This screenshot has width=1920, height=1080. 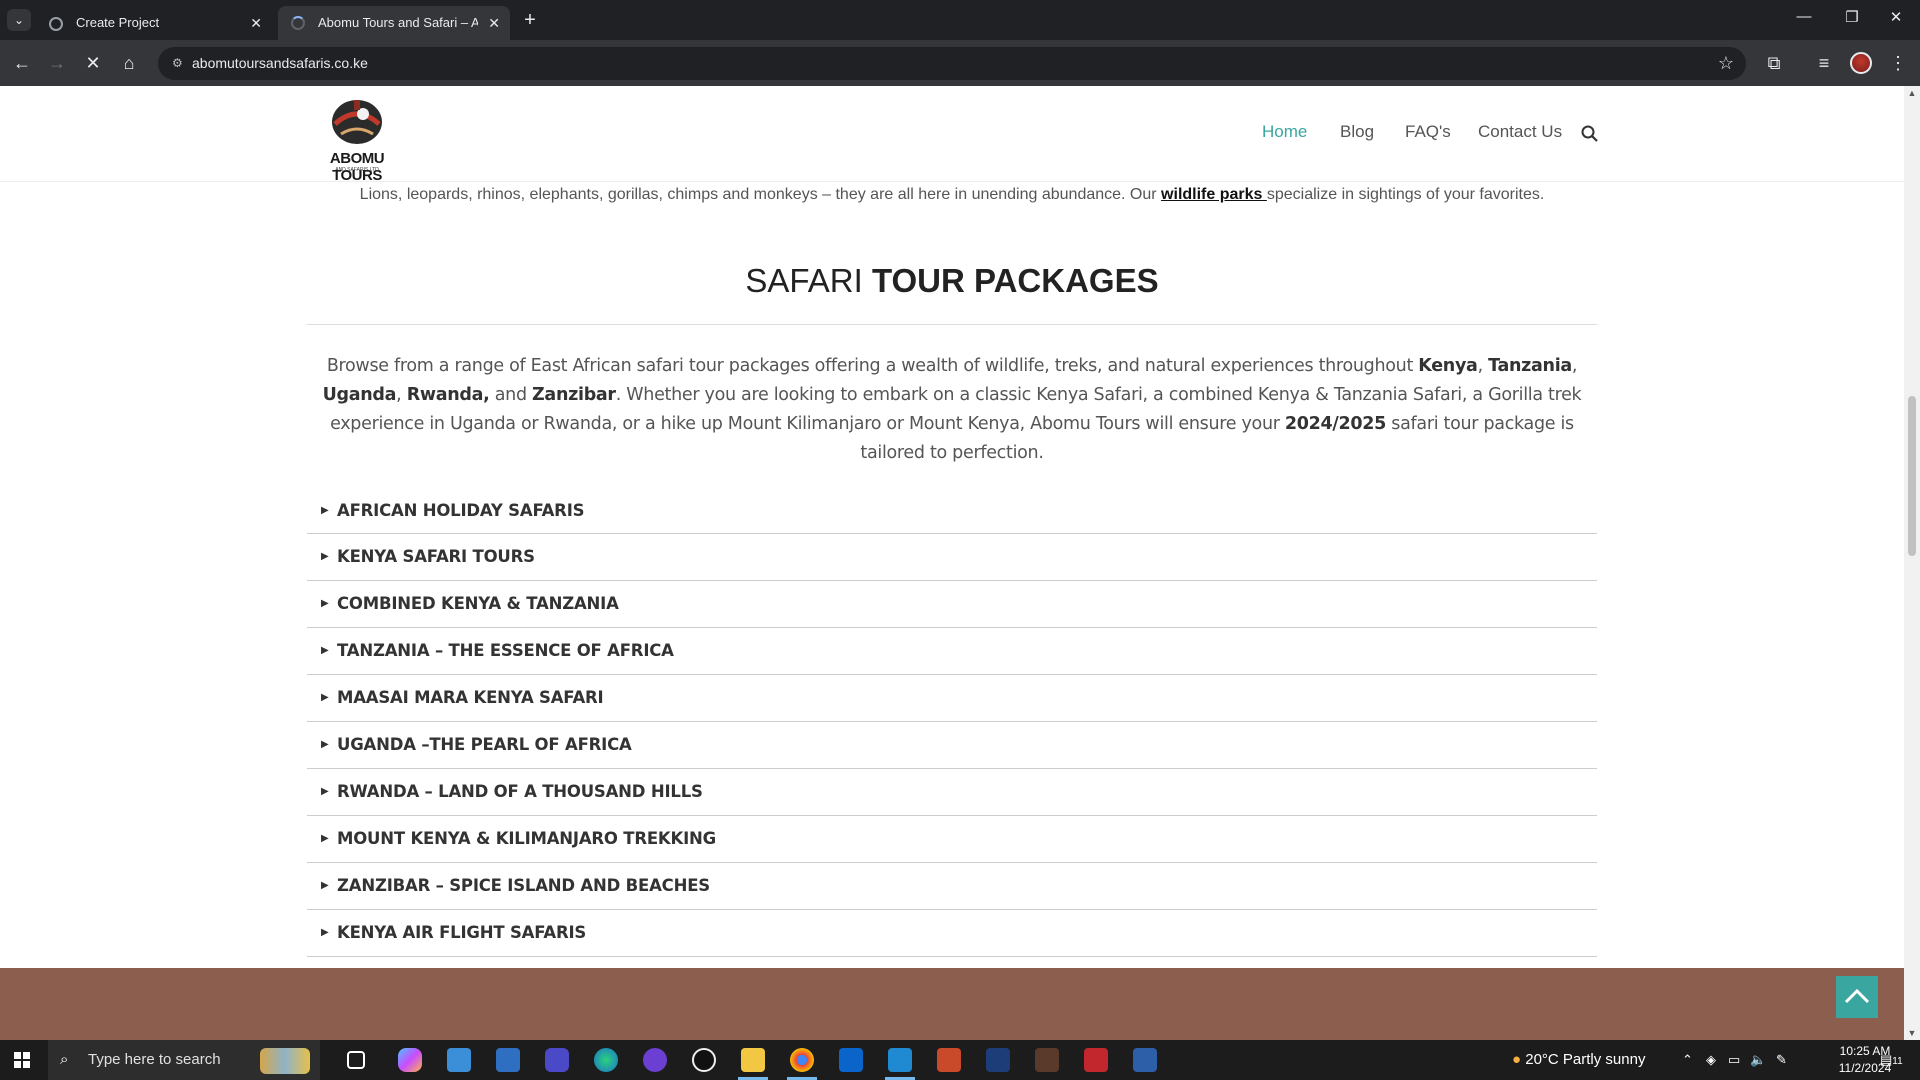 What do you see at coordinates (952, 933) in the screenshot?
I see `accordion-item: ▶ KENYA AIR FLIGHT SAFARIS` at bounding box center [952, 933].